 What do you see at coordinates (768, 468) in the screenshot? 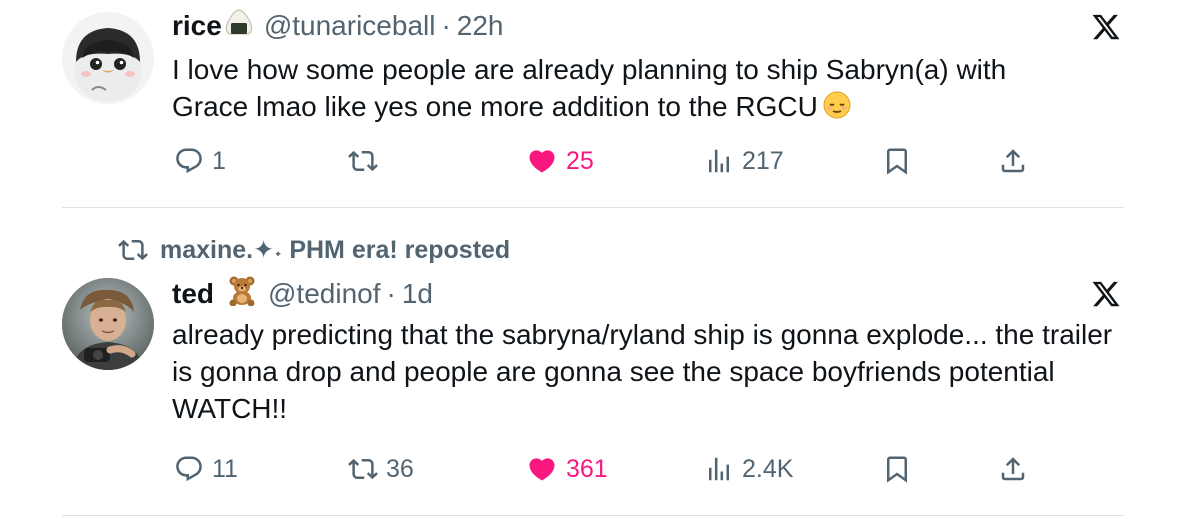
I see `views-count: 2.4K` at bounding box center [768, 468].